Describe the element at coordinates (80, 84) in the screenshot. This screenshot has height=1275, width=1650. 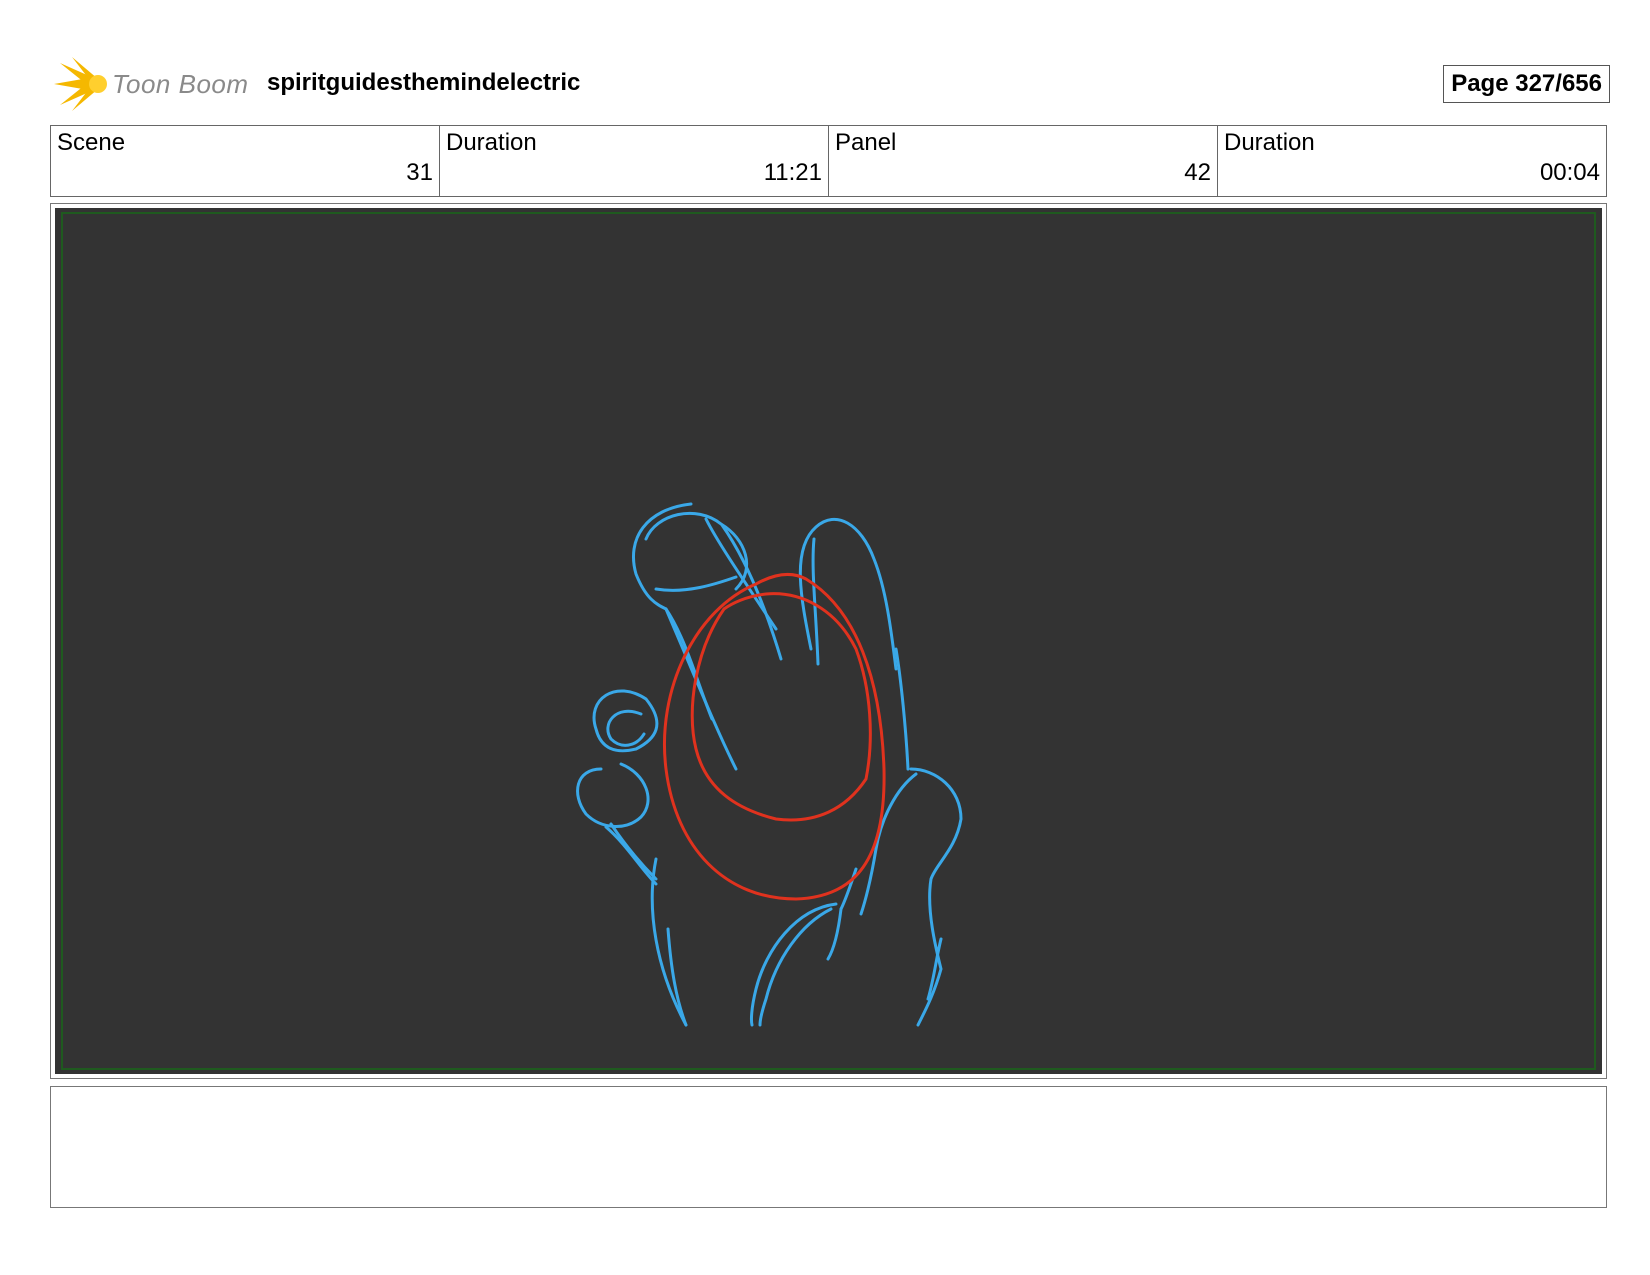
I see `burst-icon` at that location.